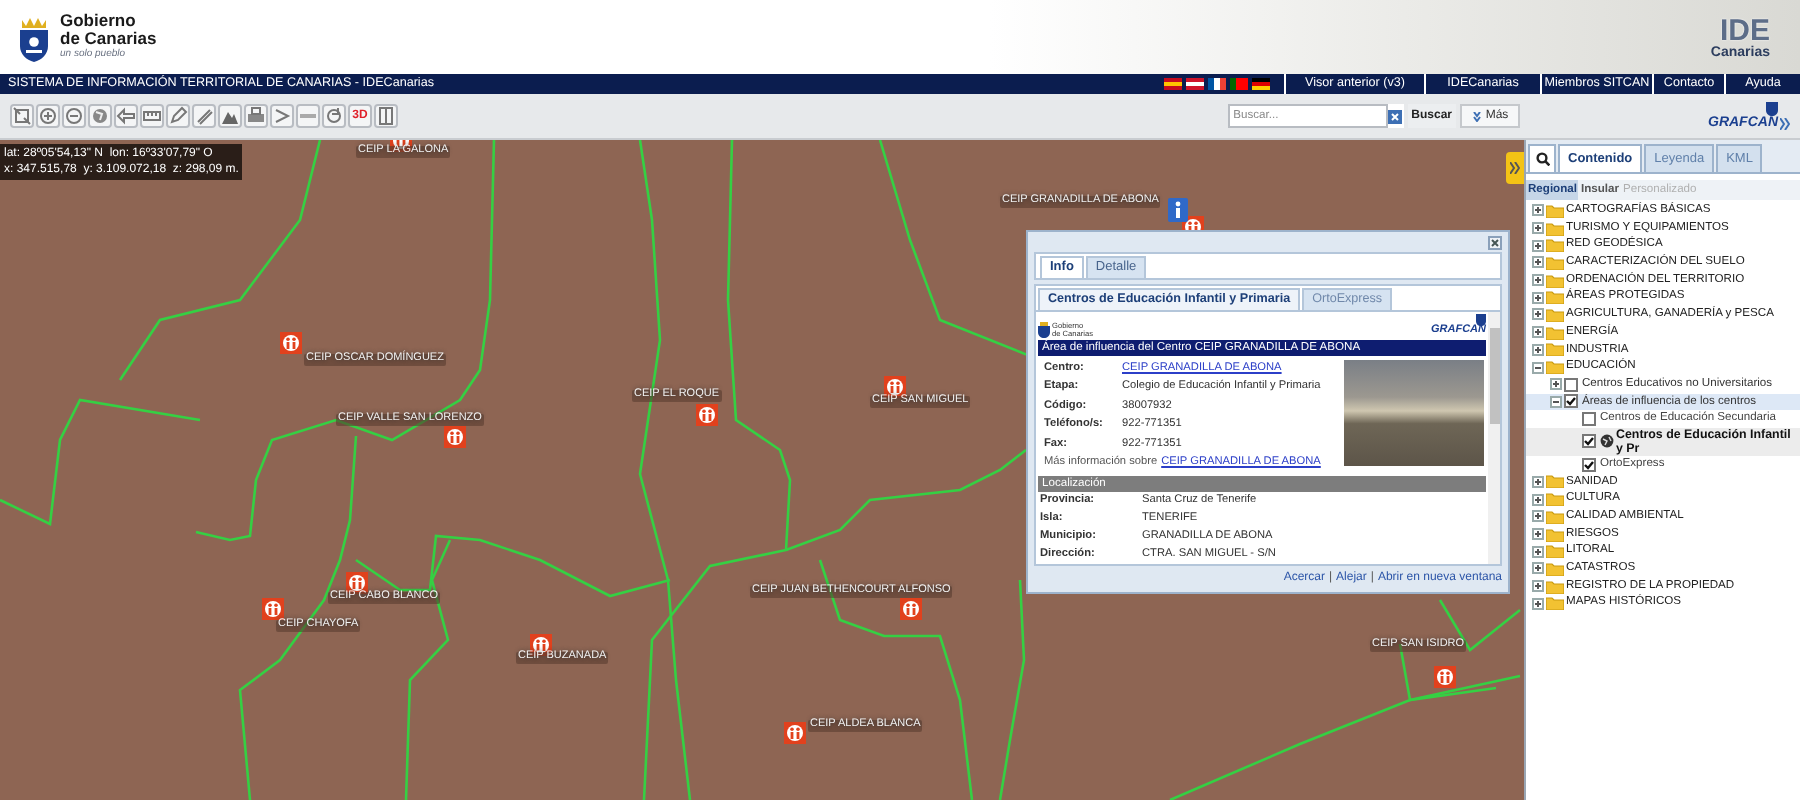 The image size is (1800, 800). I want to click on zoom-out-icon, so click(74, 116).